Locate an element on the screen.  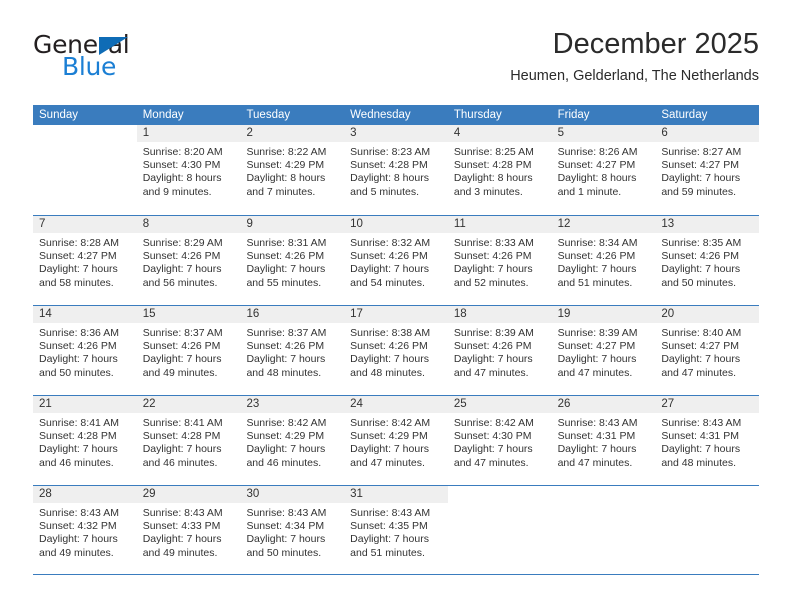
day-detail-line: and 9 minutes. is located at coordinates (177, 191).